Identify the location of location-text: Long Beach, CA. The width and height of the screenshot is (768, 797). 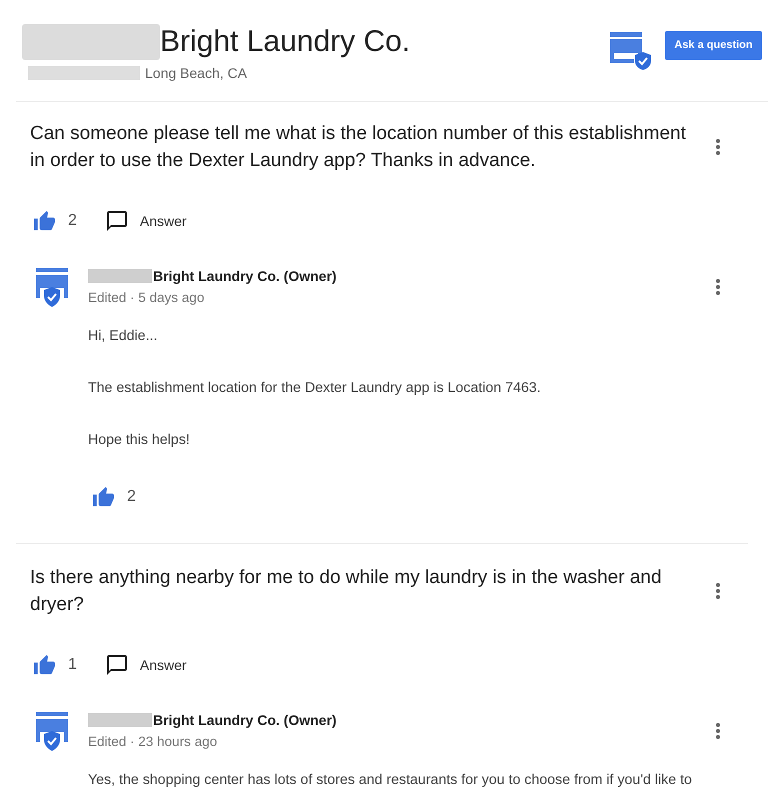
(196, 73).